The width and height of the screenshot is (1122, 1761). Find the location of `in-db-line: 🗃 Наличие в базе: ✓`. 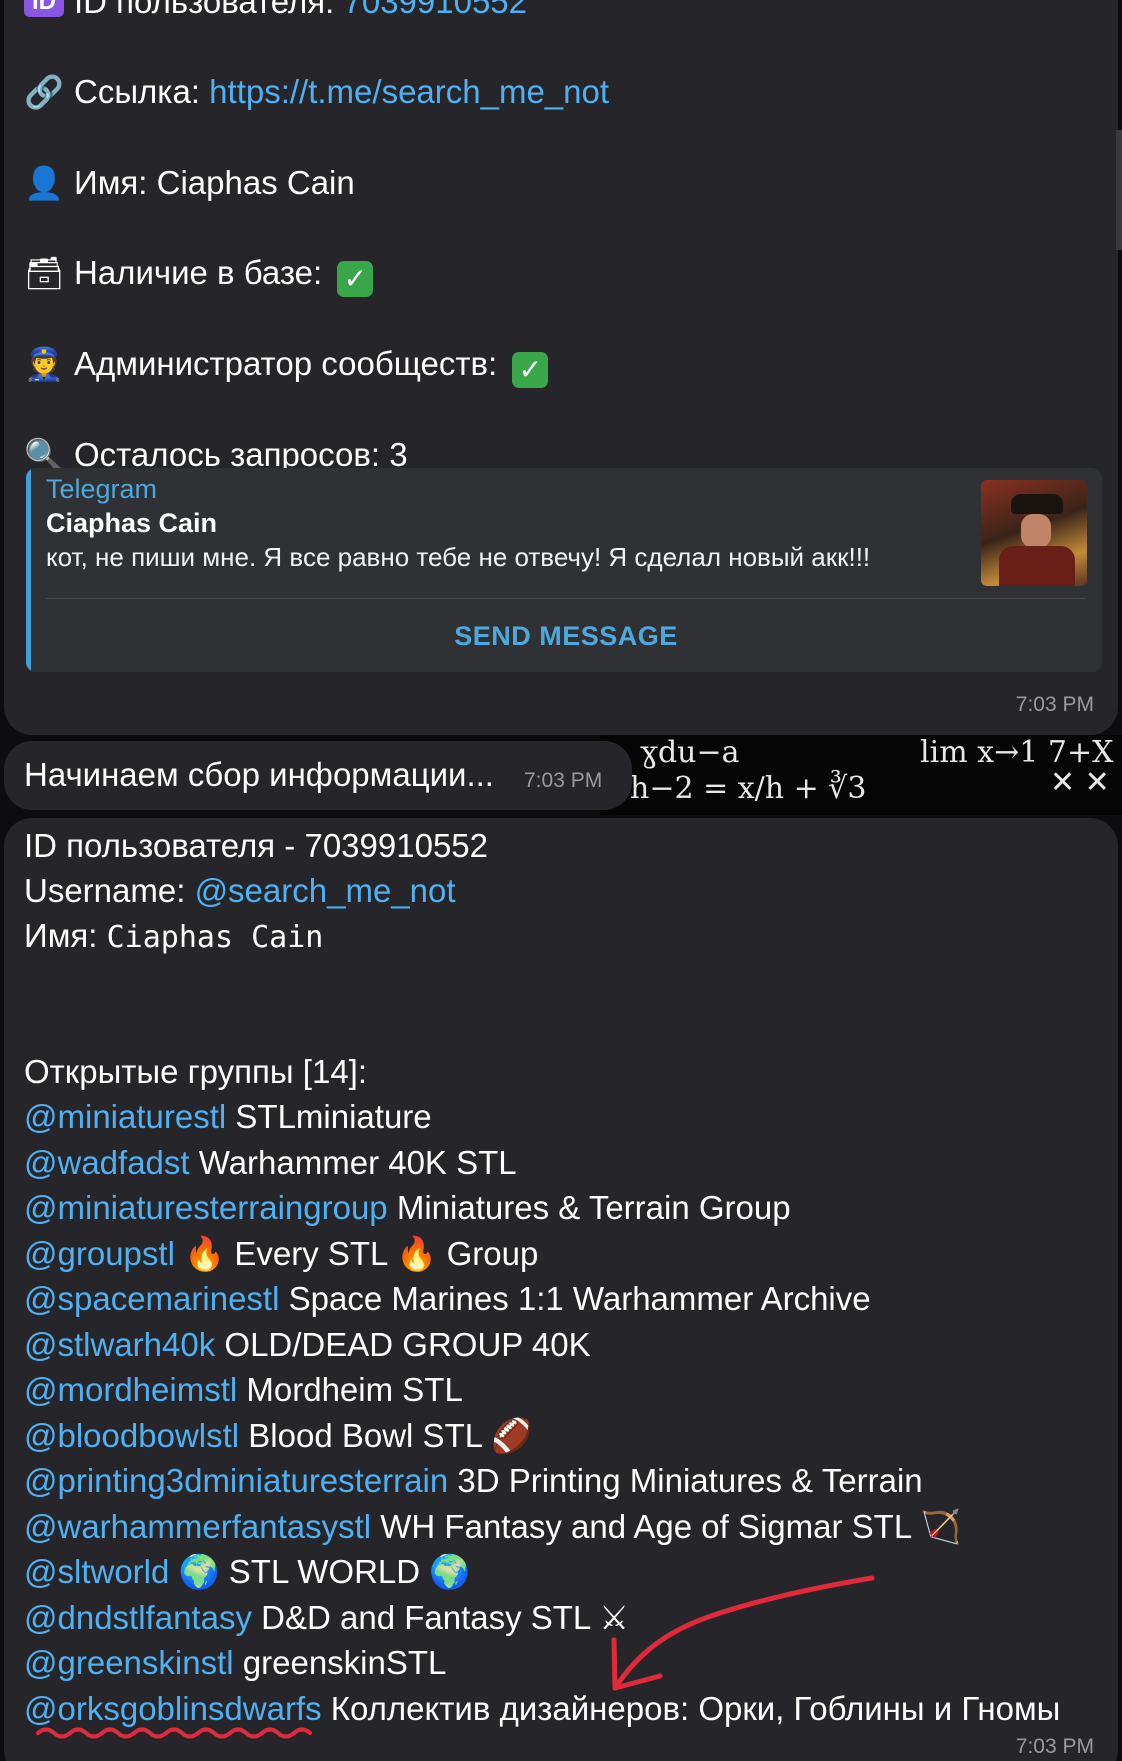

in-db-line: 🗃 Наличие в базе: ✓ is located at coordinates (199, 275).